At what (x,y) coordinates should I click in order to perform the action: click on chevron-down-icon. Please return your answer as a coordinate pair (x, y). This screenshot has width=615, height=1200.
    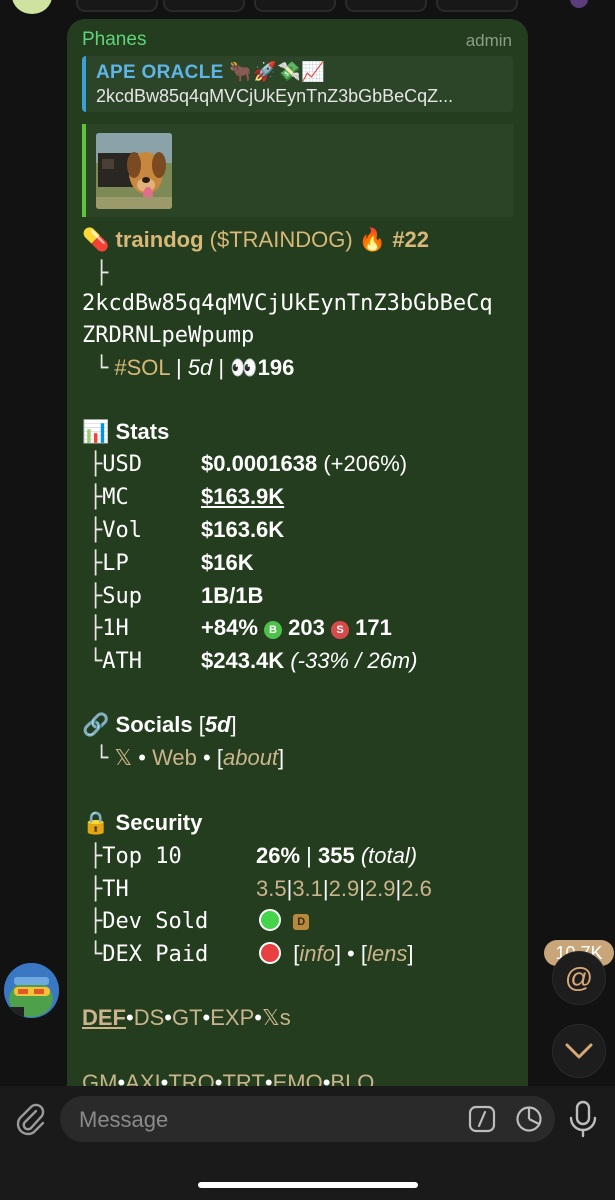
    Looking at the image, I should click on (579, 1051).